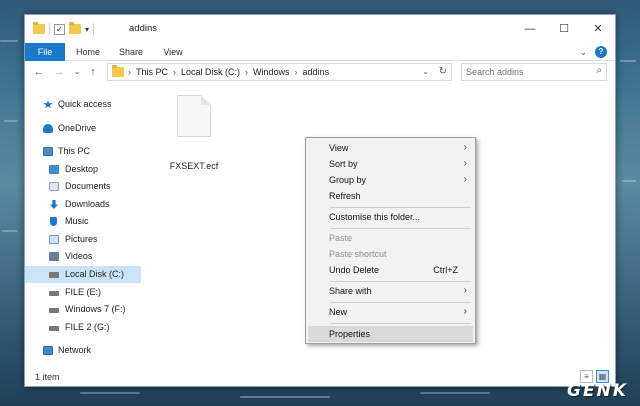  What do you see at coordinates (390, 334) in the screenshot?
I see `menu-item-properties: Properties` at bounding box center [390, 334].